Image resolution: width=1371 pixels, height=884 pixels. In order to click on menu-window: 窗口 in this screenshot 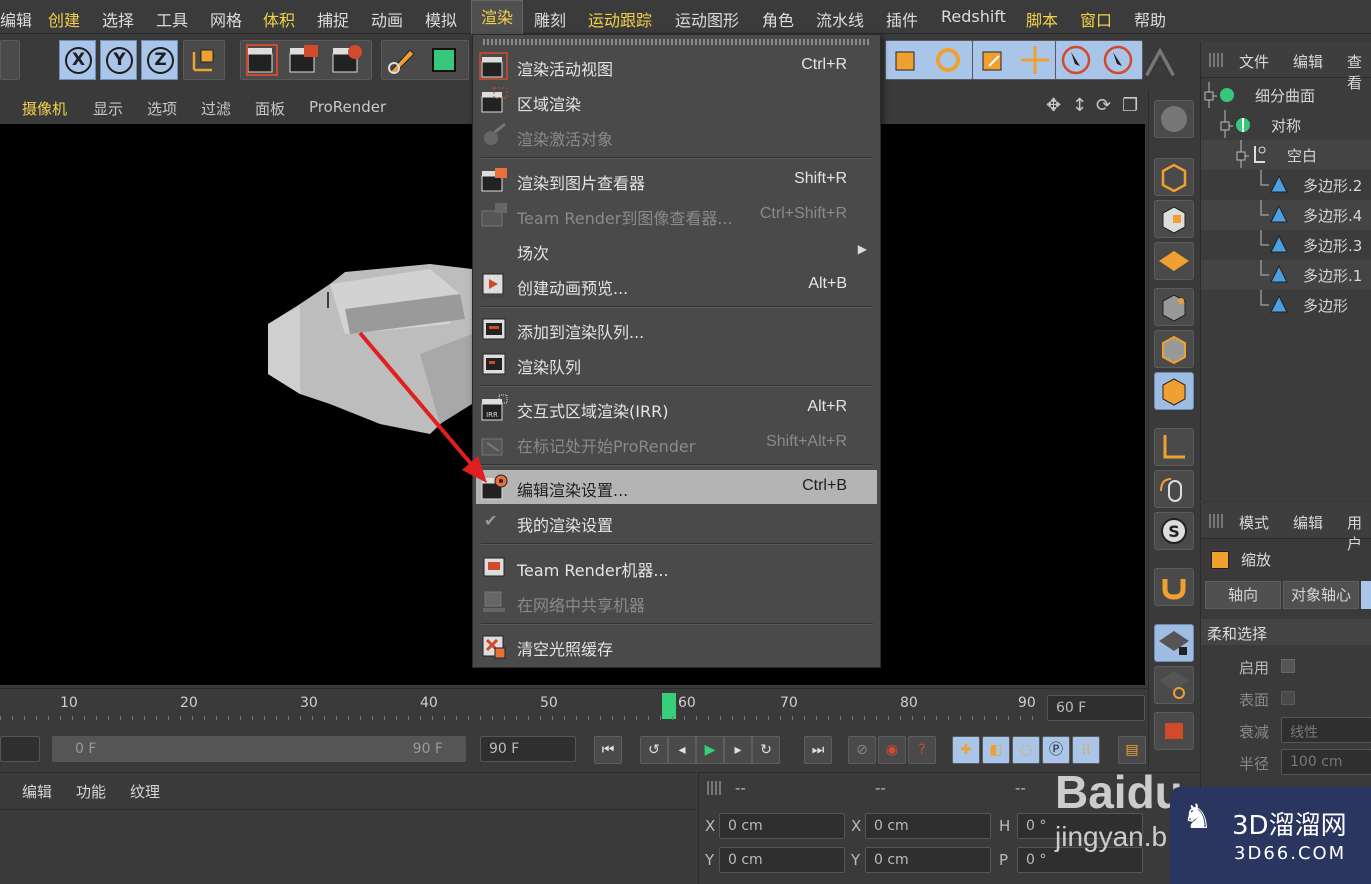, I will do `click(1096, 19)`.